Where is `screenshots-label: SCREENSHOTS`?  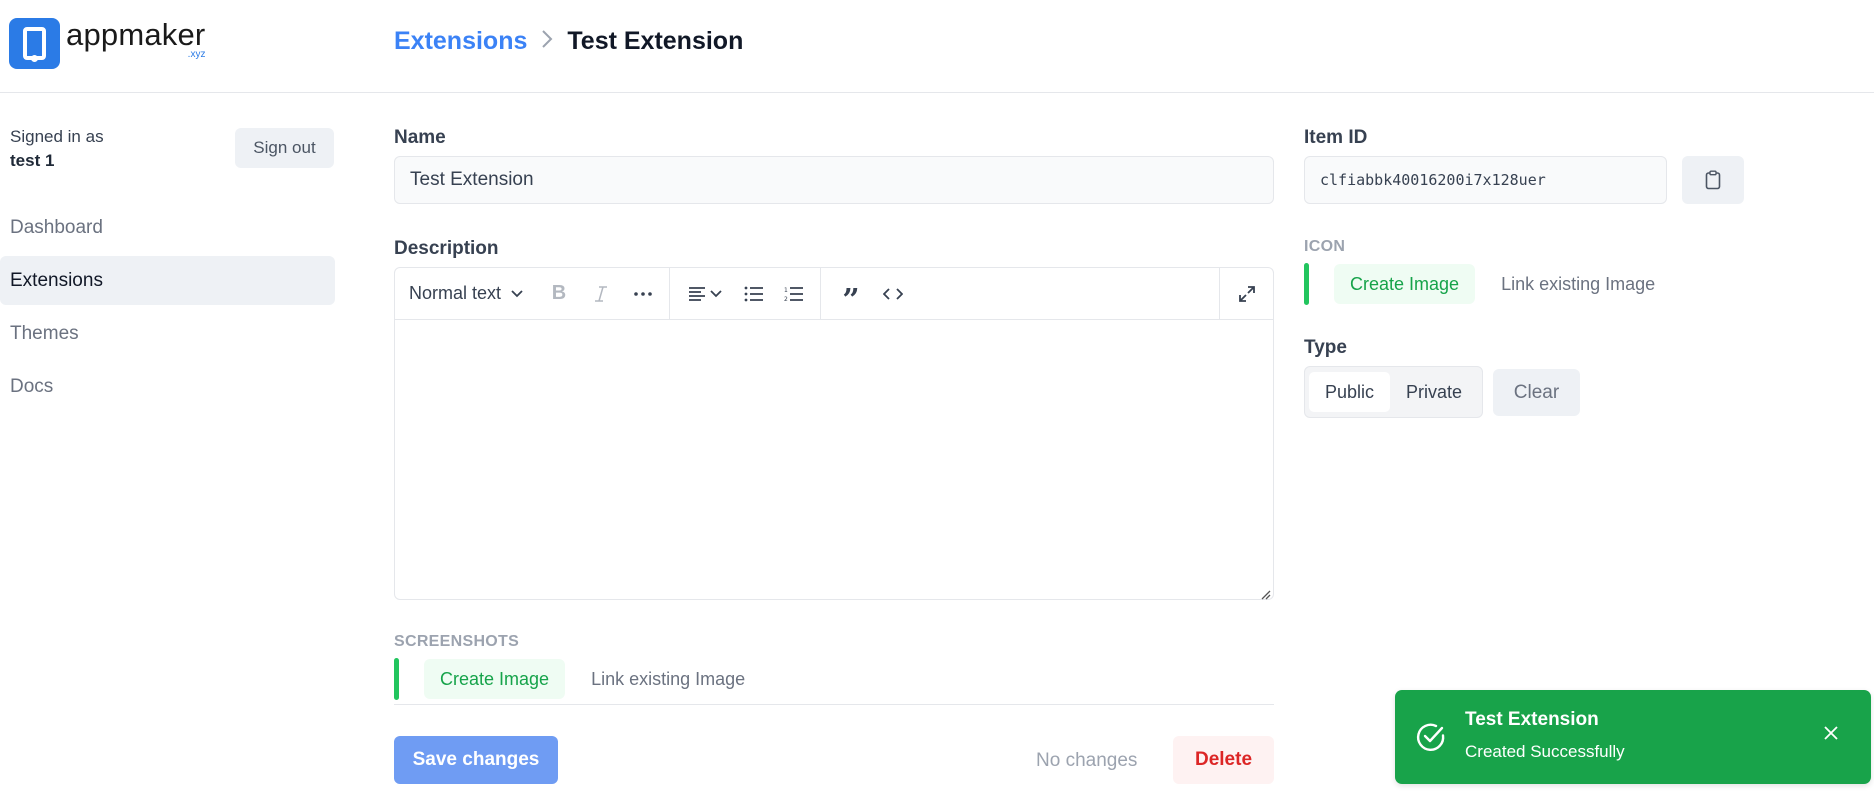 screenshots-label: SCREENSHOTS is located at coordinates (457, 641).